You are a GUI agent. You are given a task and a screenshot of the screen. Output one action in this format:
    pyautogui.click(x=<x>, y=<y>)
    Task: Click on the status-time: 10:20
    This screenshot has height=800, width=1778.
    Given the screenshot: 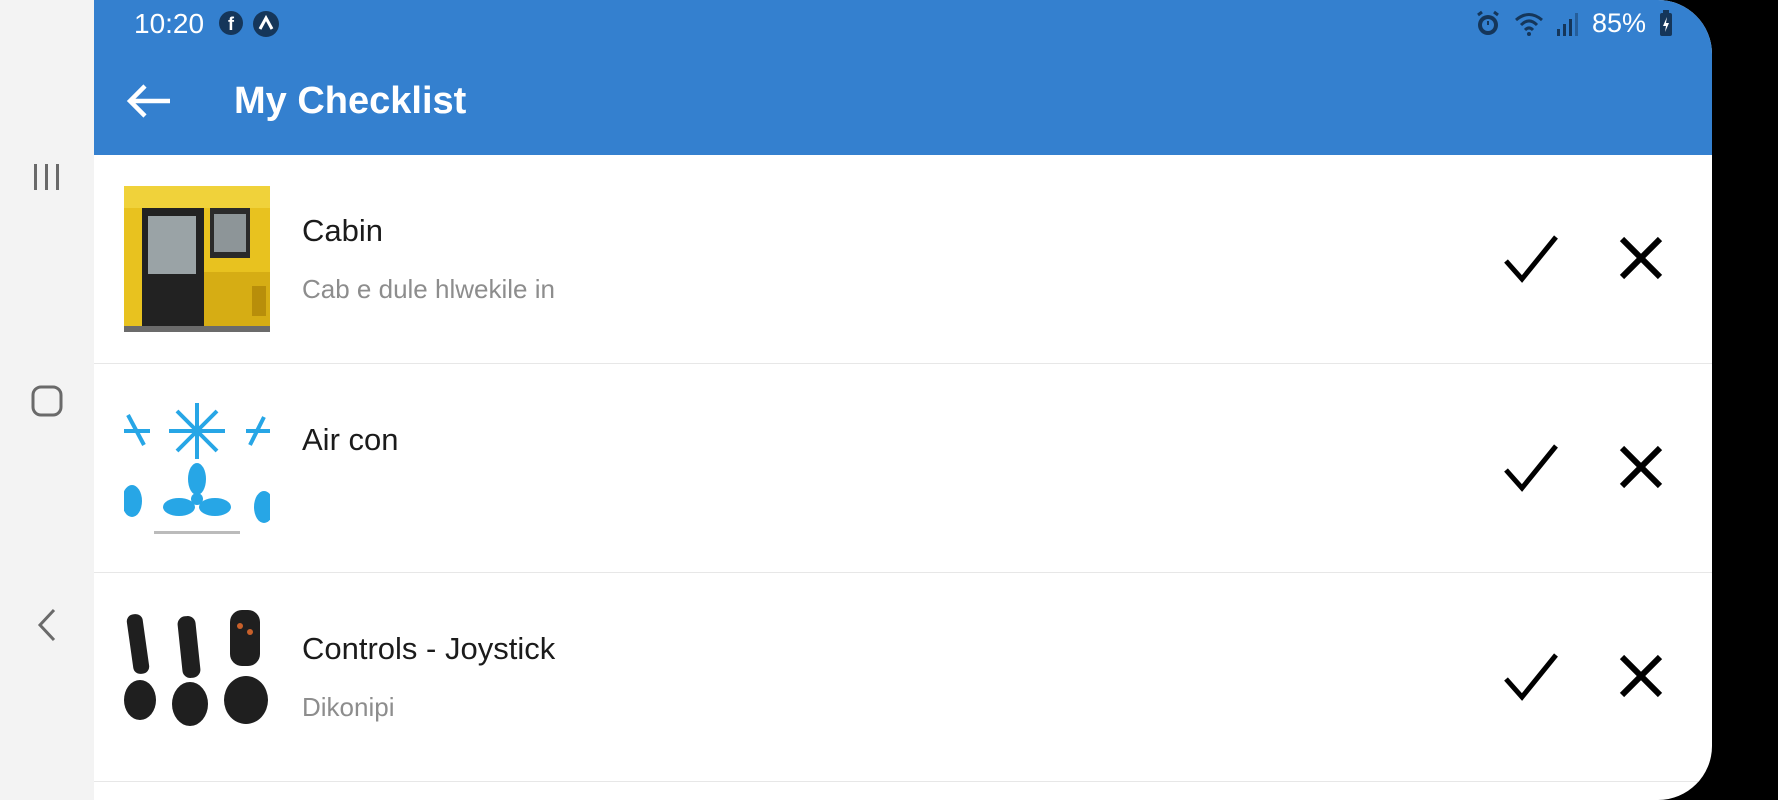 What is the action you would take?
    pyautogui.click(x=169, y=23)
    